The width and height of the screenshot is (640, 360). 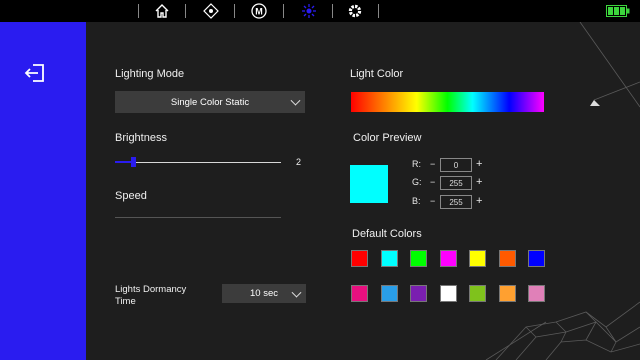 I want to click on speed-slider-track, so click(x=198, y=217).